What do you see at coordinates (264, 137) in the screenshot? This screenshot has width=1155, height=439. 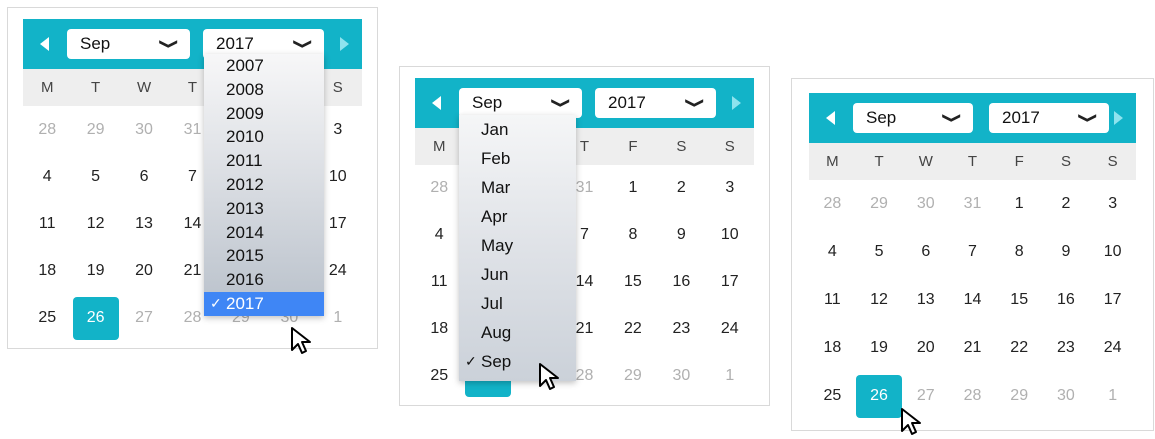 I see `year-option: 2010` at bounding box center [264, 137].